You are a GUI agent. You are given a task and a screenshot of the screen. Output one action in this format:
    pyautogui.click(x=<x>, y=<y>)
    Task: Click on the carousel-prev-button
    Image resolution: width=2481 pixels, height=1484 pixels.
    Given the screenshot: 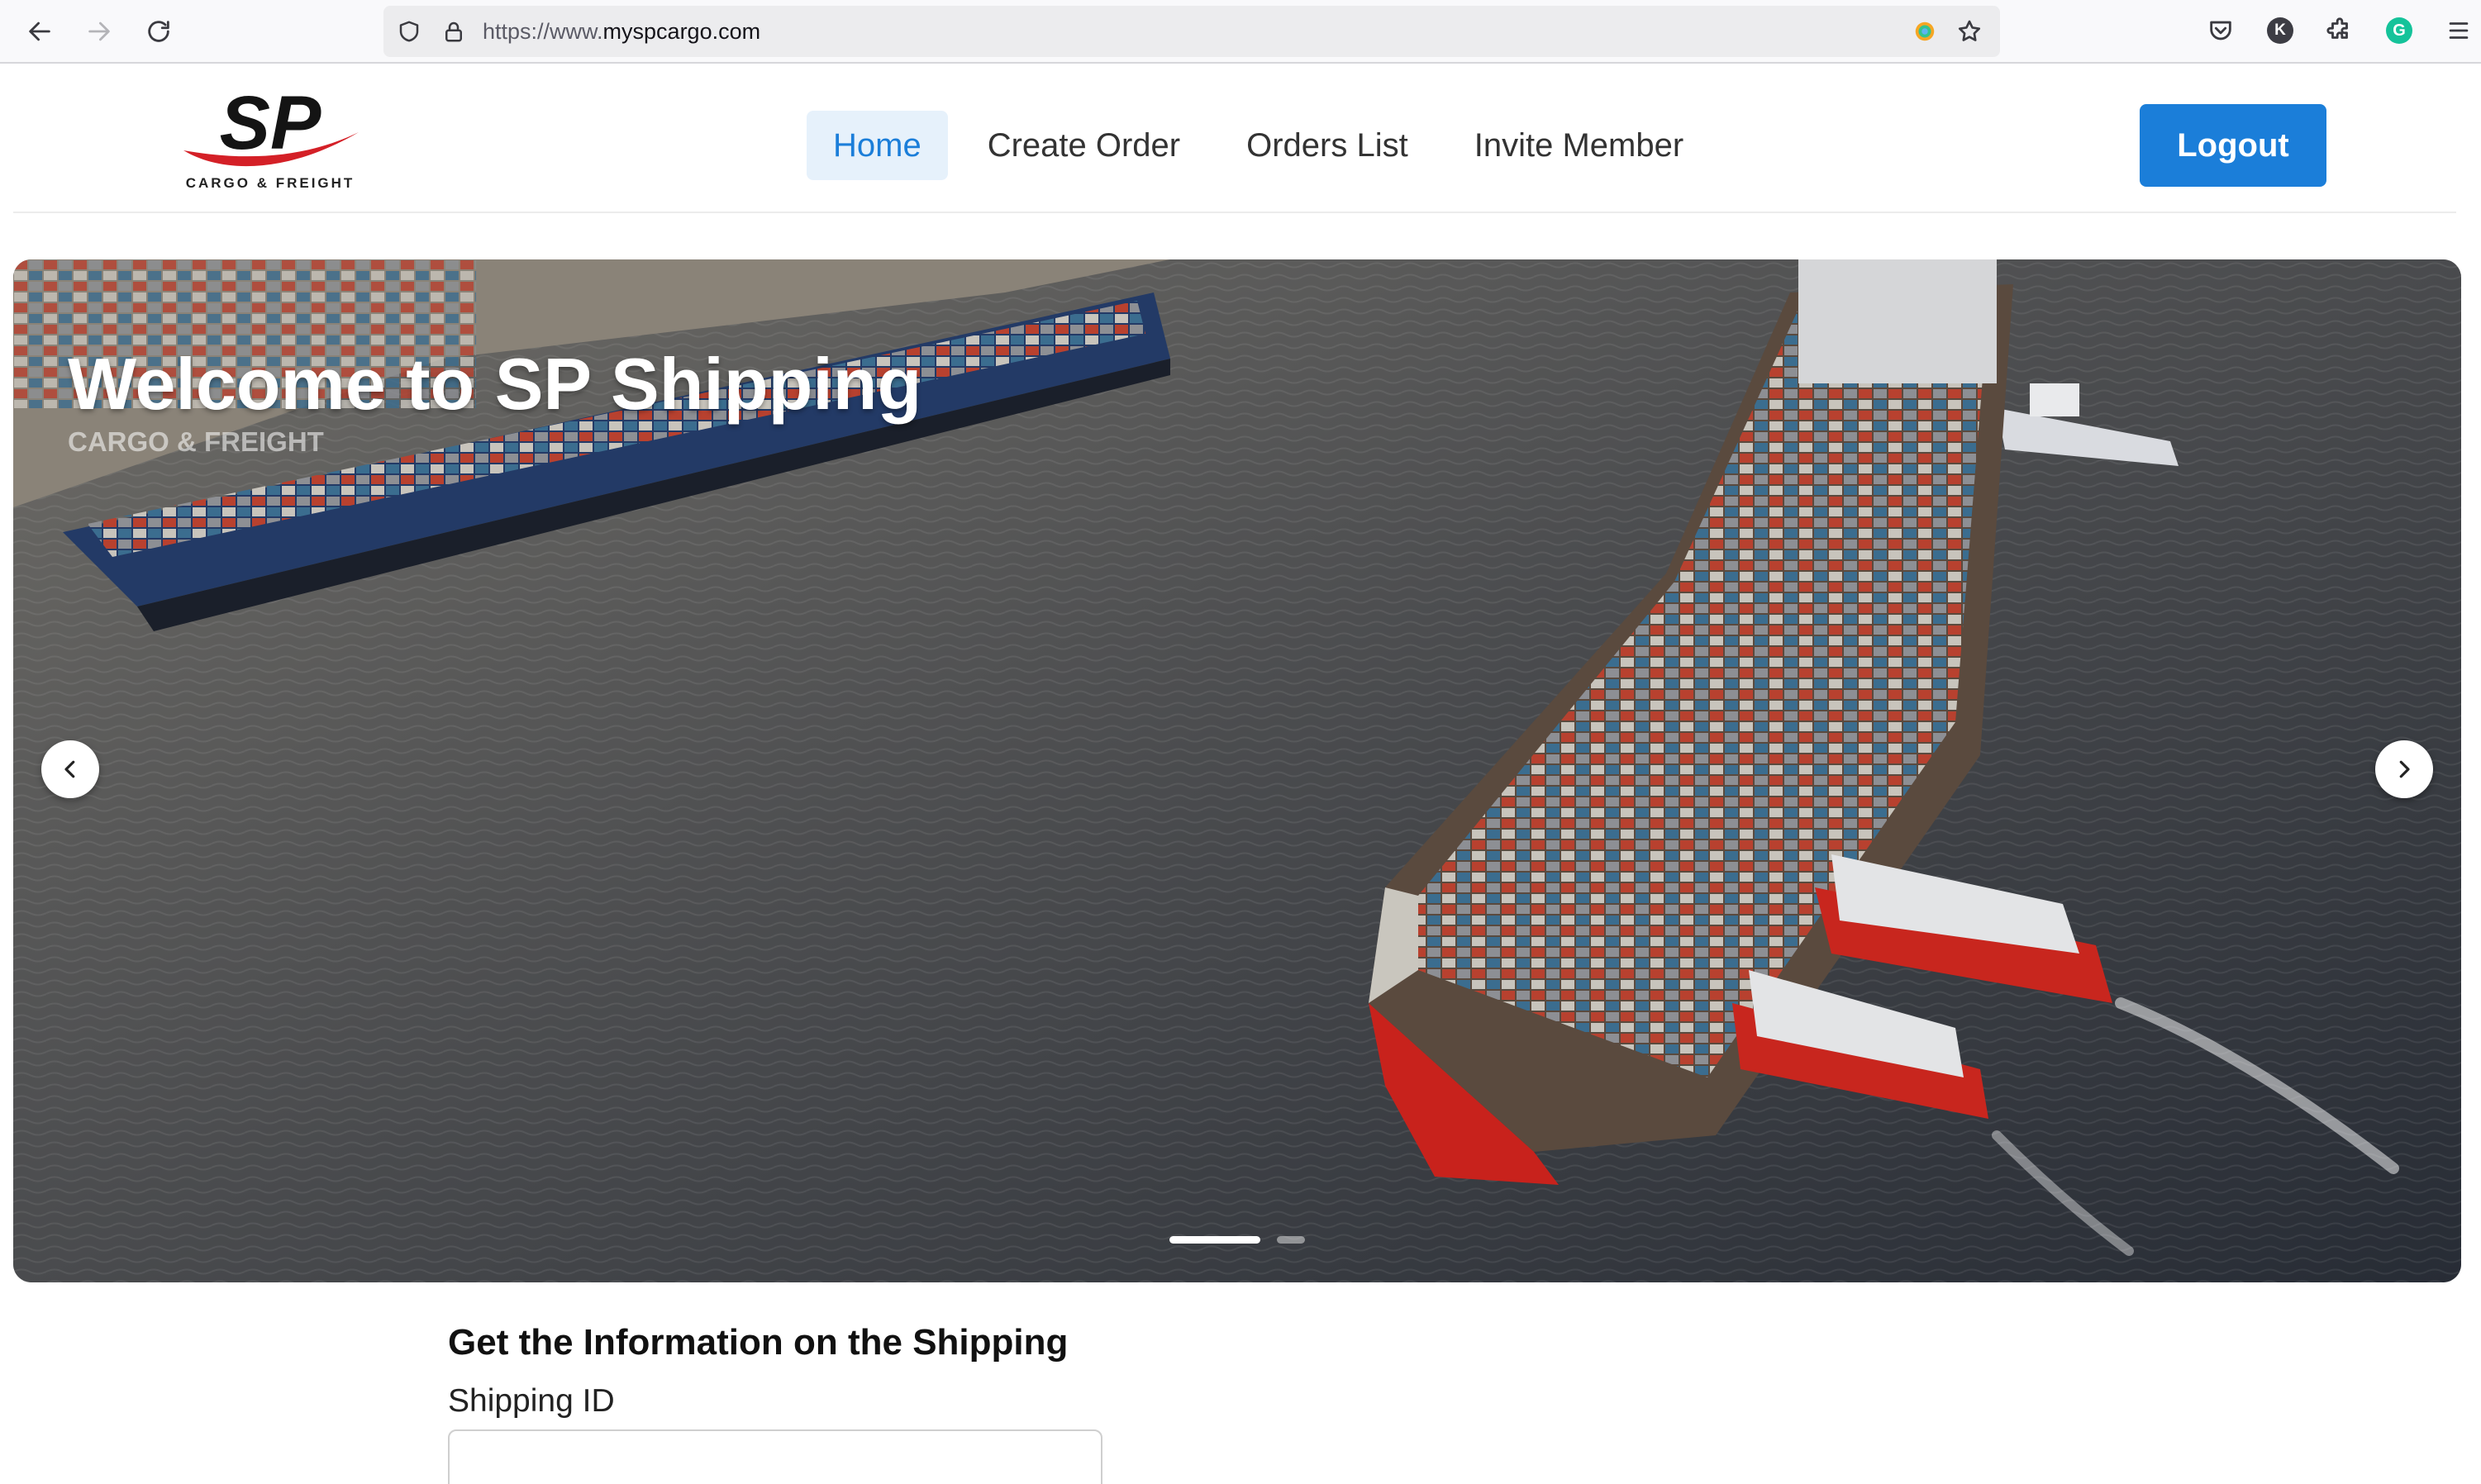 What is the action you would take?
    pyautogui.click(x=70, y=769)
    